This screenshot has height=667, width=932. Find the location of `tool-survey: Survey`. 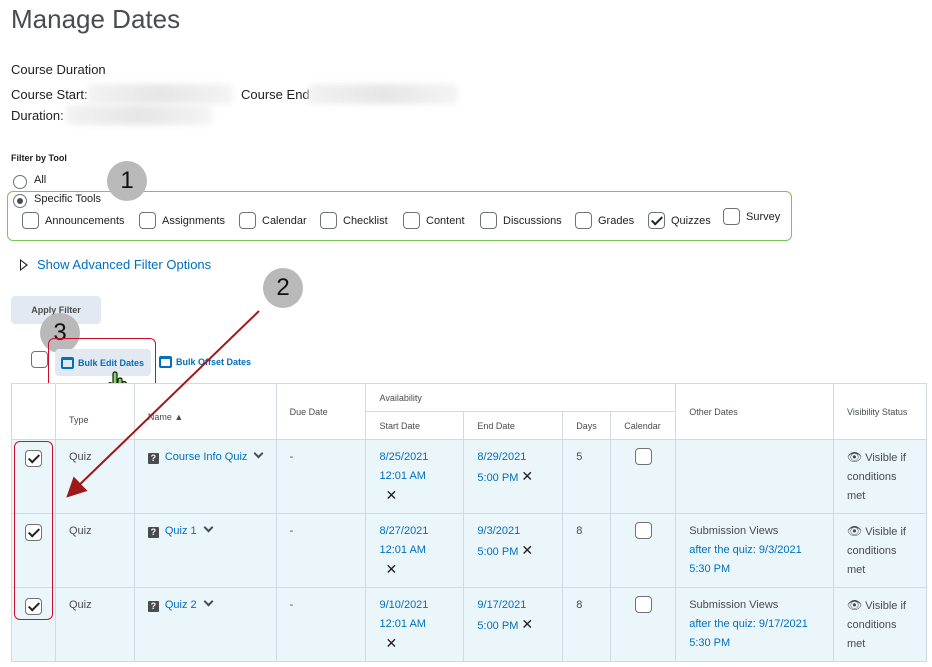

tool-survey: Survey is located at coordinates (751, 216).